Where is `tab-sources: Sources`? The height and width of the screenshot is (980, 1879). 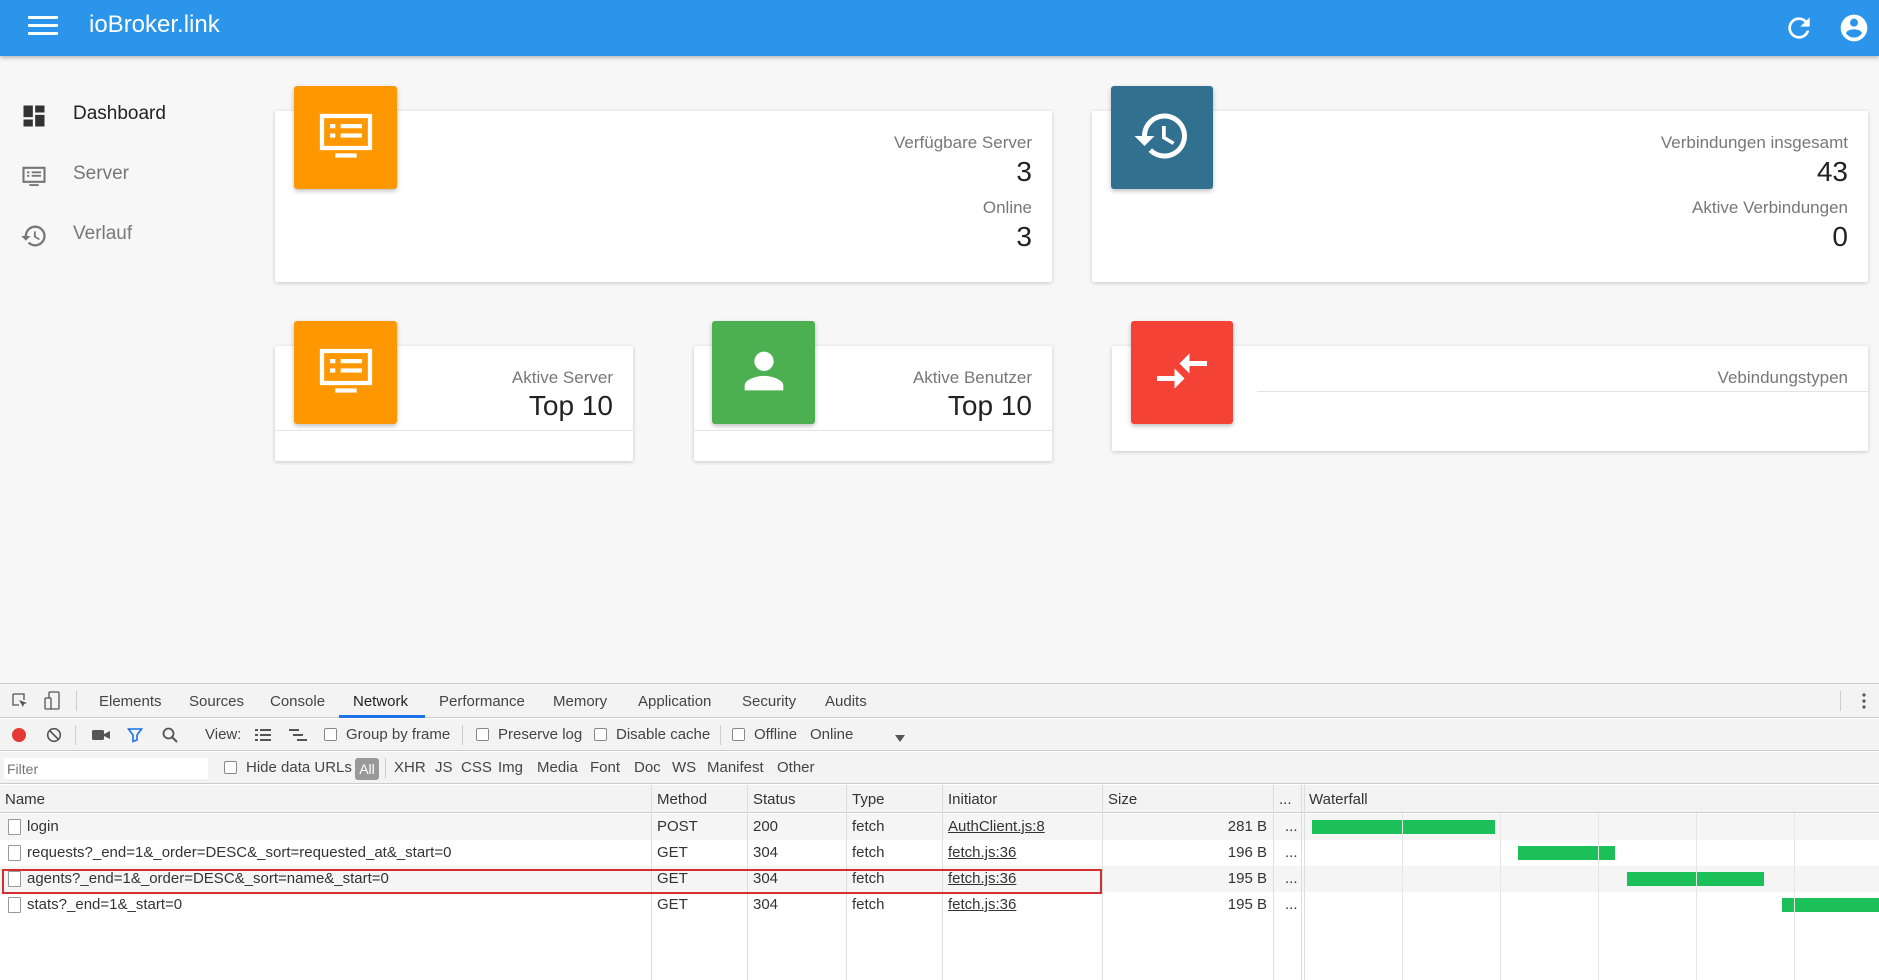 tab-sources: Sources is located at coordinates (216, 701).